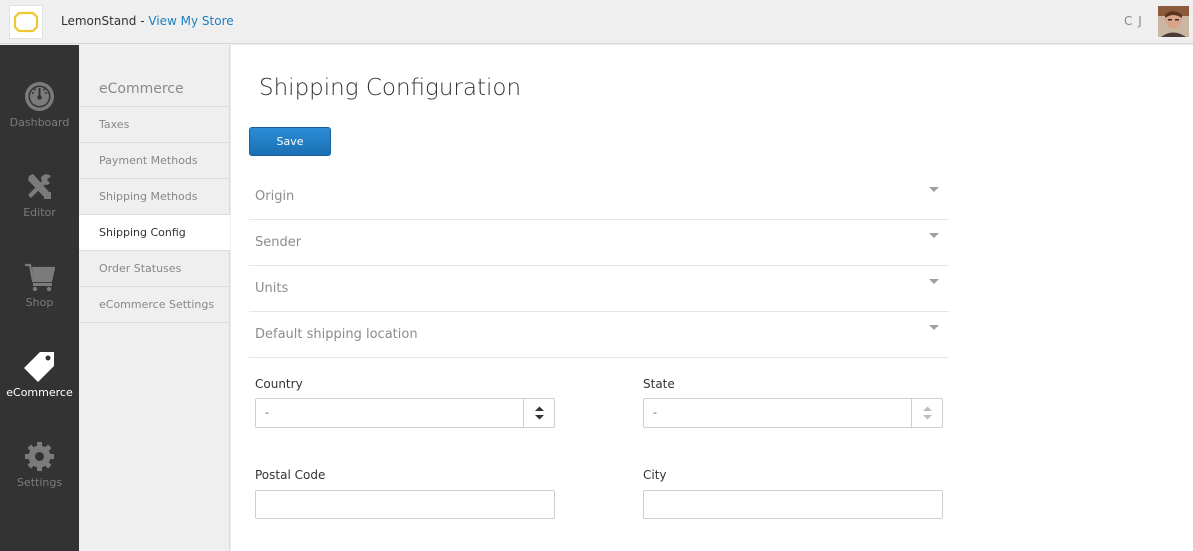  Describe the element at coordinates (39, 96) in the screenshot. I see `dashboard-gauge-icon` at that location.